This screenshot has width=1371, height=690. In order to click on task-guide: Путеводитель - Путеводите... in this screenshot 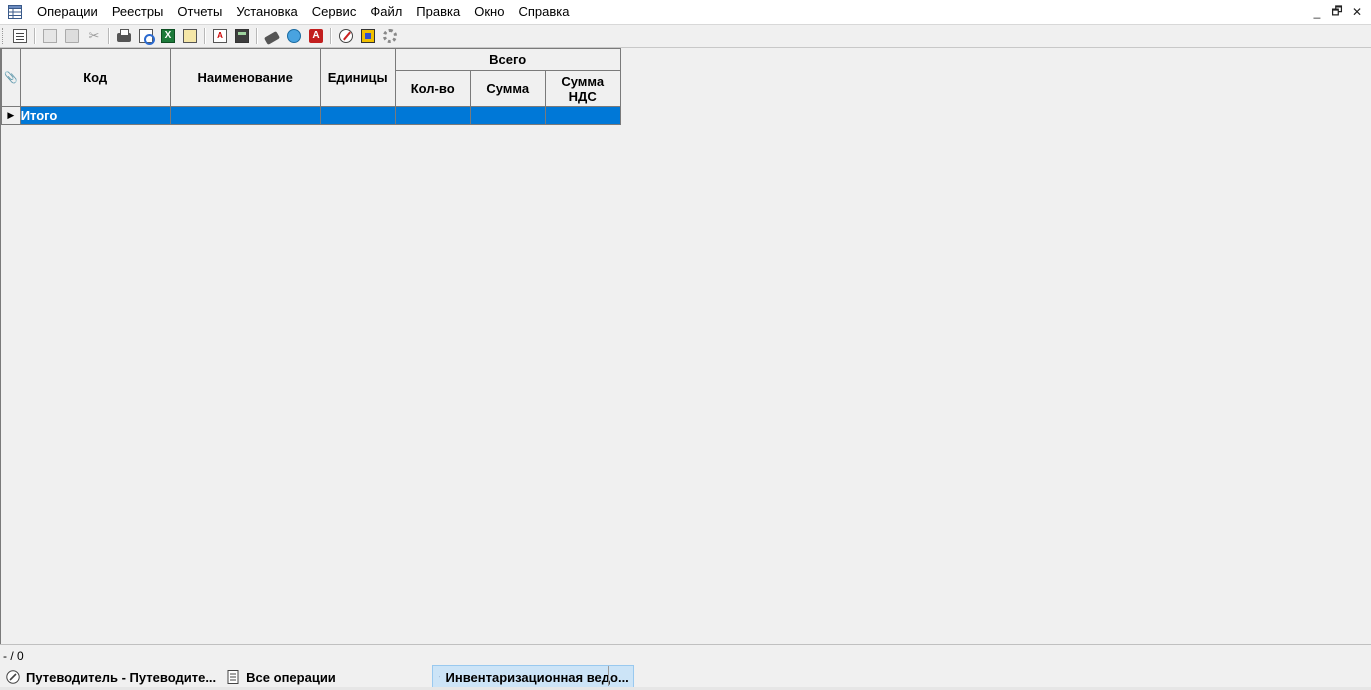, I will do `click(110, 677)`.